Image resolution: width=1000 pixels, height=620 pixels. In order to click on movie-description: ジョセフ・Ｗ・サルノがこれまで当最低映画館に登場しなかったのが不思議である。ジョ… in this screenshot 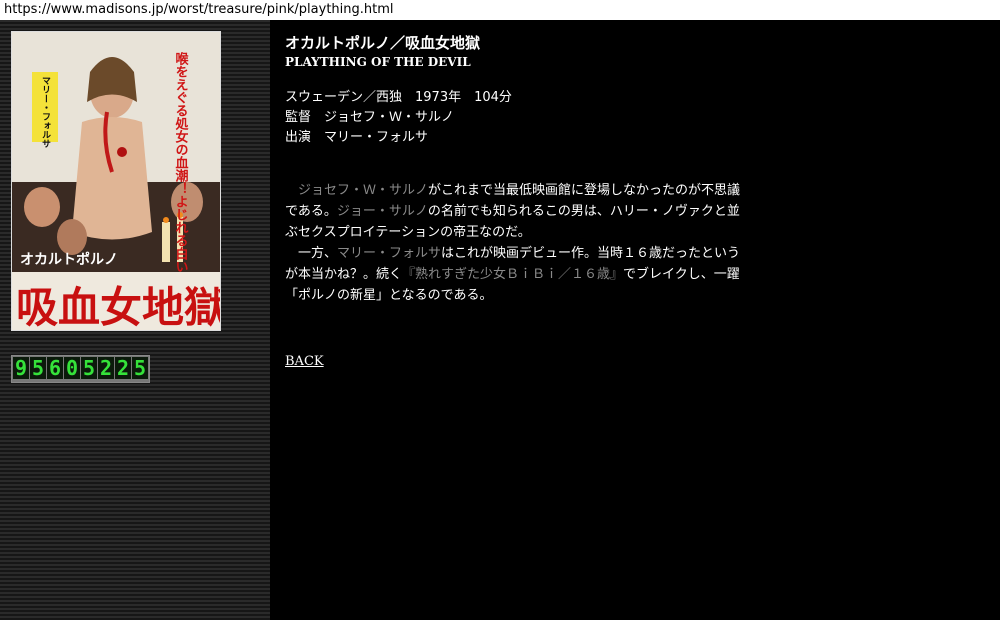, I will do `click(515, 243)`.